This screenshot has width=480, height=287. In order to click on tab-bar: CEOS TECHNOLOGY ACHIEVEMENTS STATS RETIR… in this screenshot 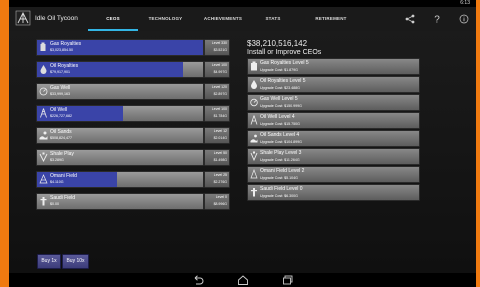, I will do `click(228, 19)`.